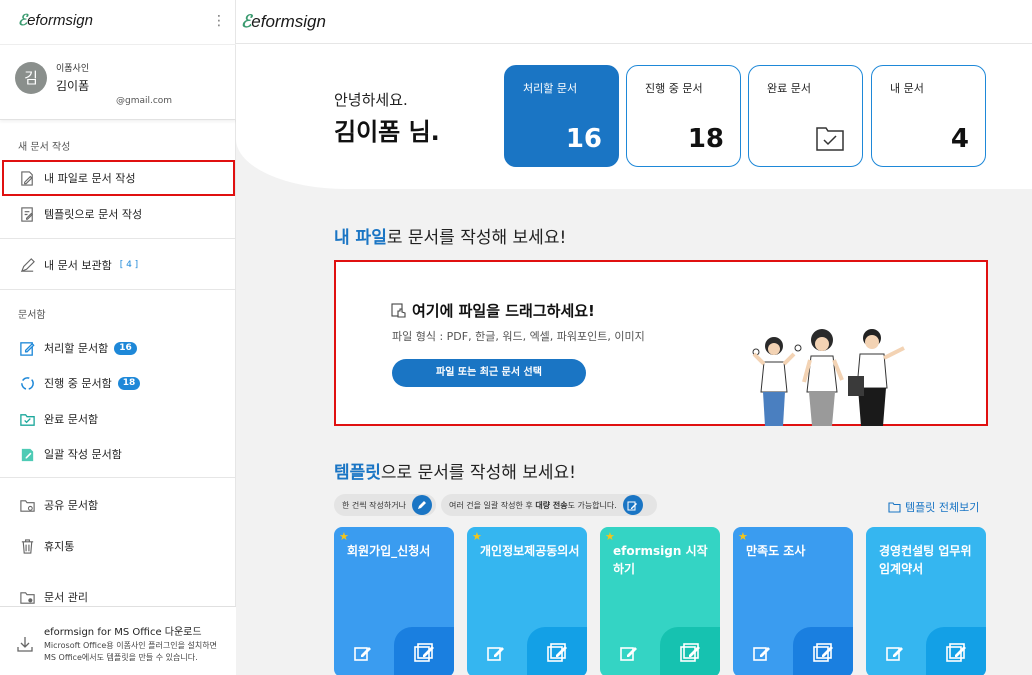 The image size is (1032, 675). I want to click on logo-mark: ℰ, so click(246, 21).